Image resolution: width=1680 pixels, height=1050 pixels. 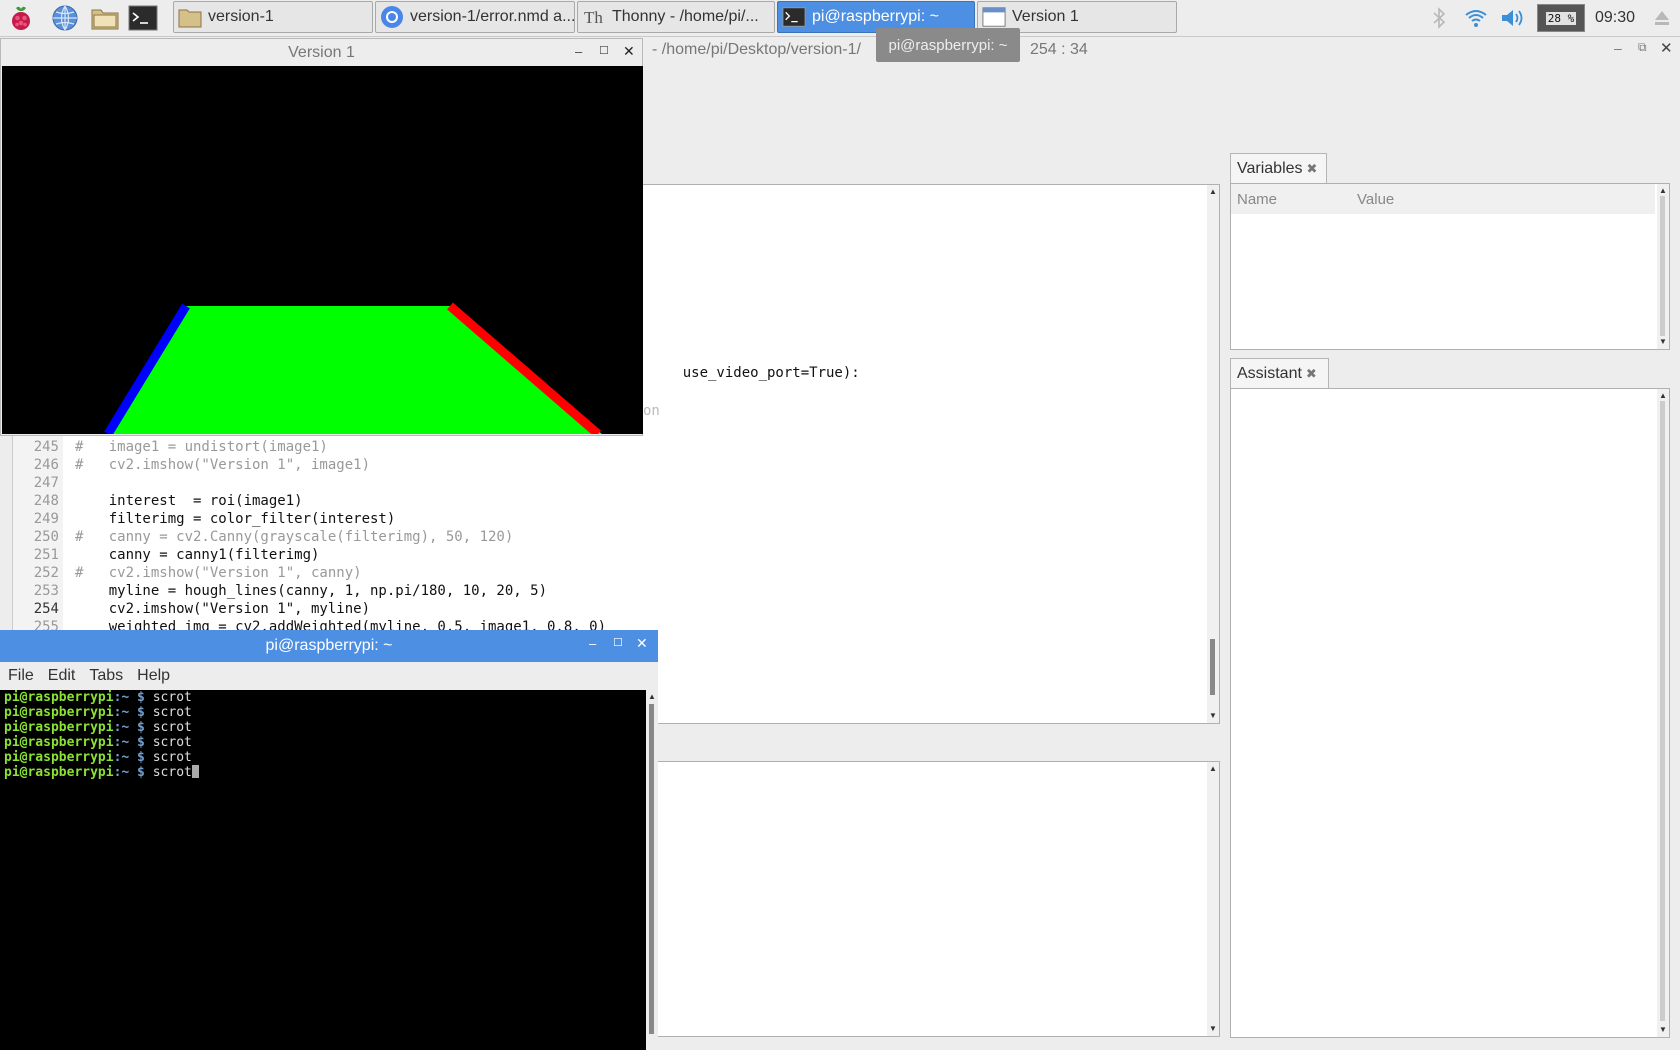 What do you see at coordinates (46, 573) in the screenshot?
I see `line-number: 252` at bounding box center [46, 573].